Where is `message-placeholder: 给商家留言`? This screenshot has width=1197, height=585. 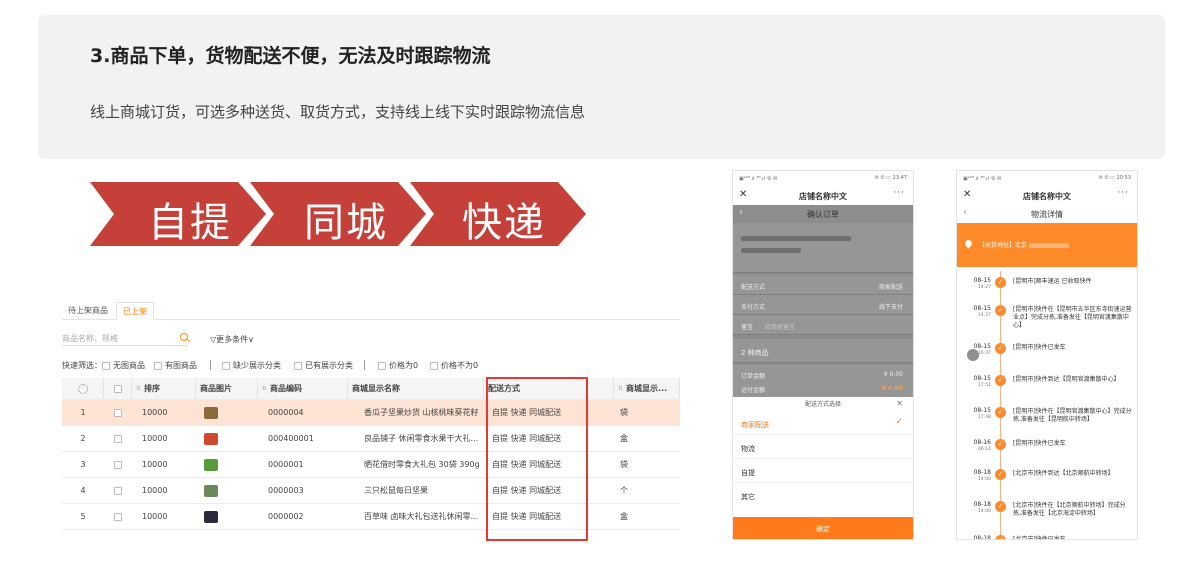 message-placeholder: 给商家留言 is located at coordinates (780, 327).